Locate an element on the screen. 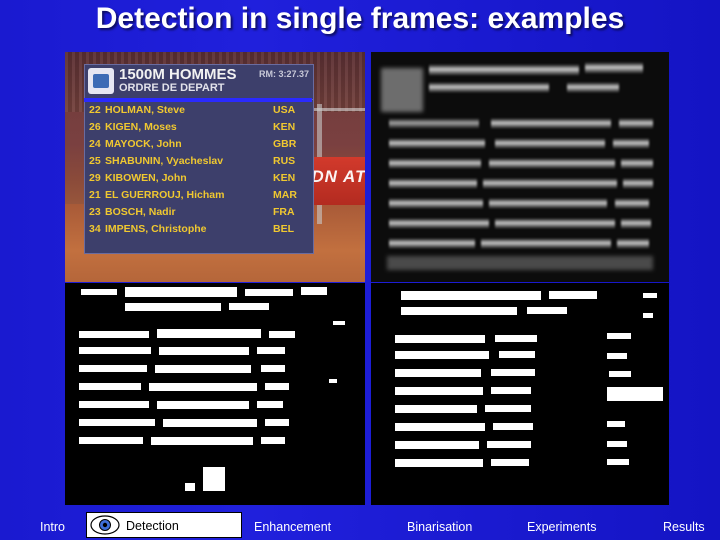  row-country: RUS is located at coordinates (284, 160).